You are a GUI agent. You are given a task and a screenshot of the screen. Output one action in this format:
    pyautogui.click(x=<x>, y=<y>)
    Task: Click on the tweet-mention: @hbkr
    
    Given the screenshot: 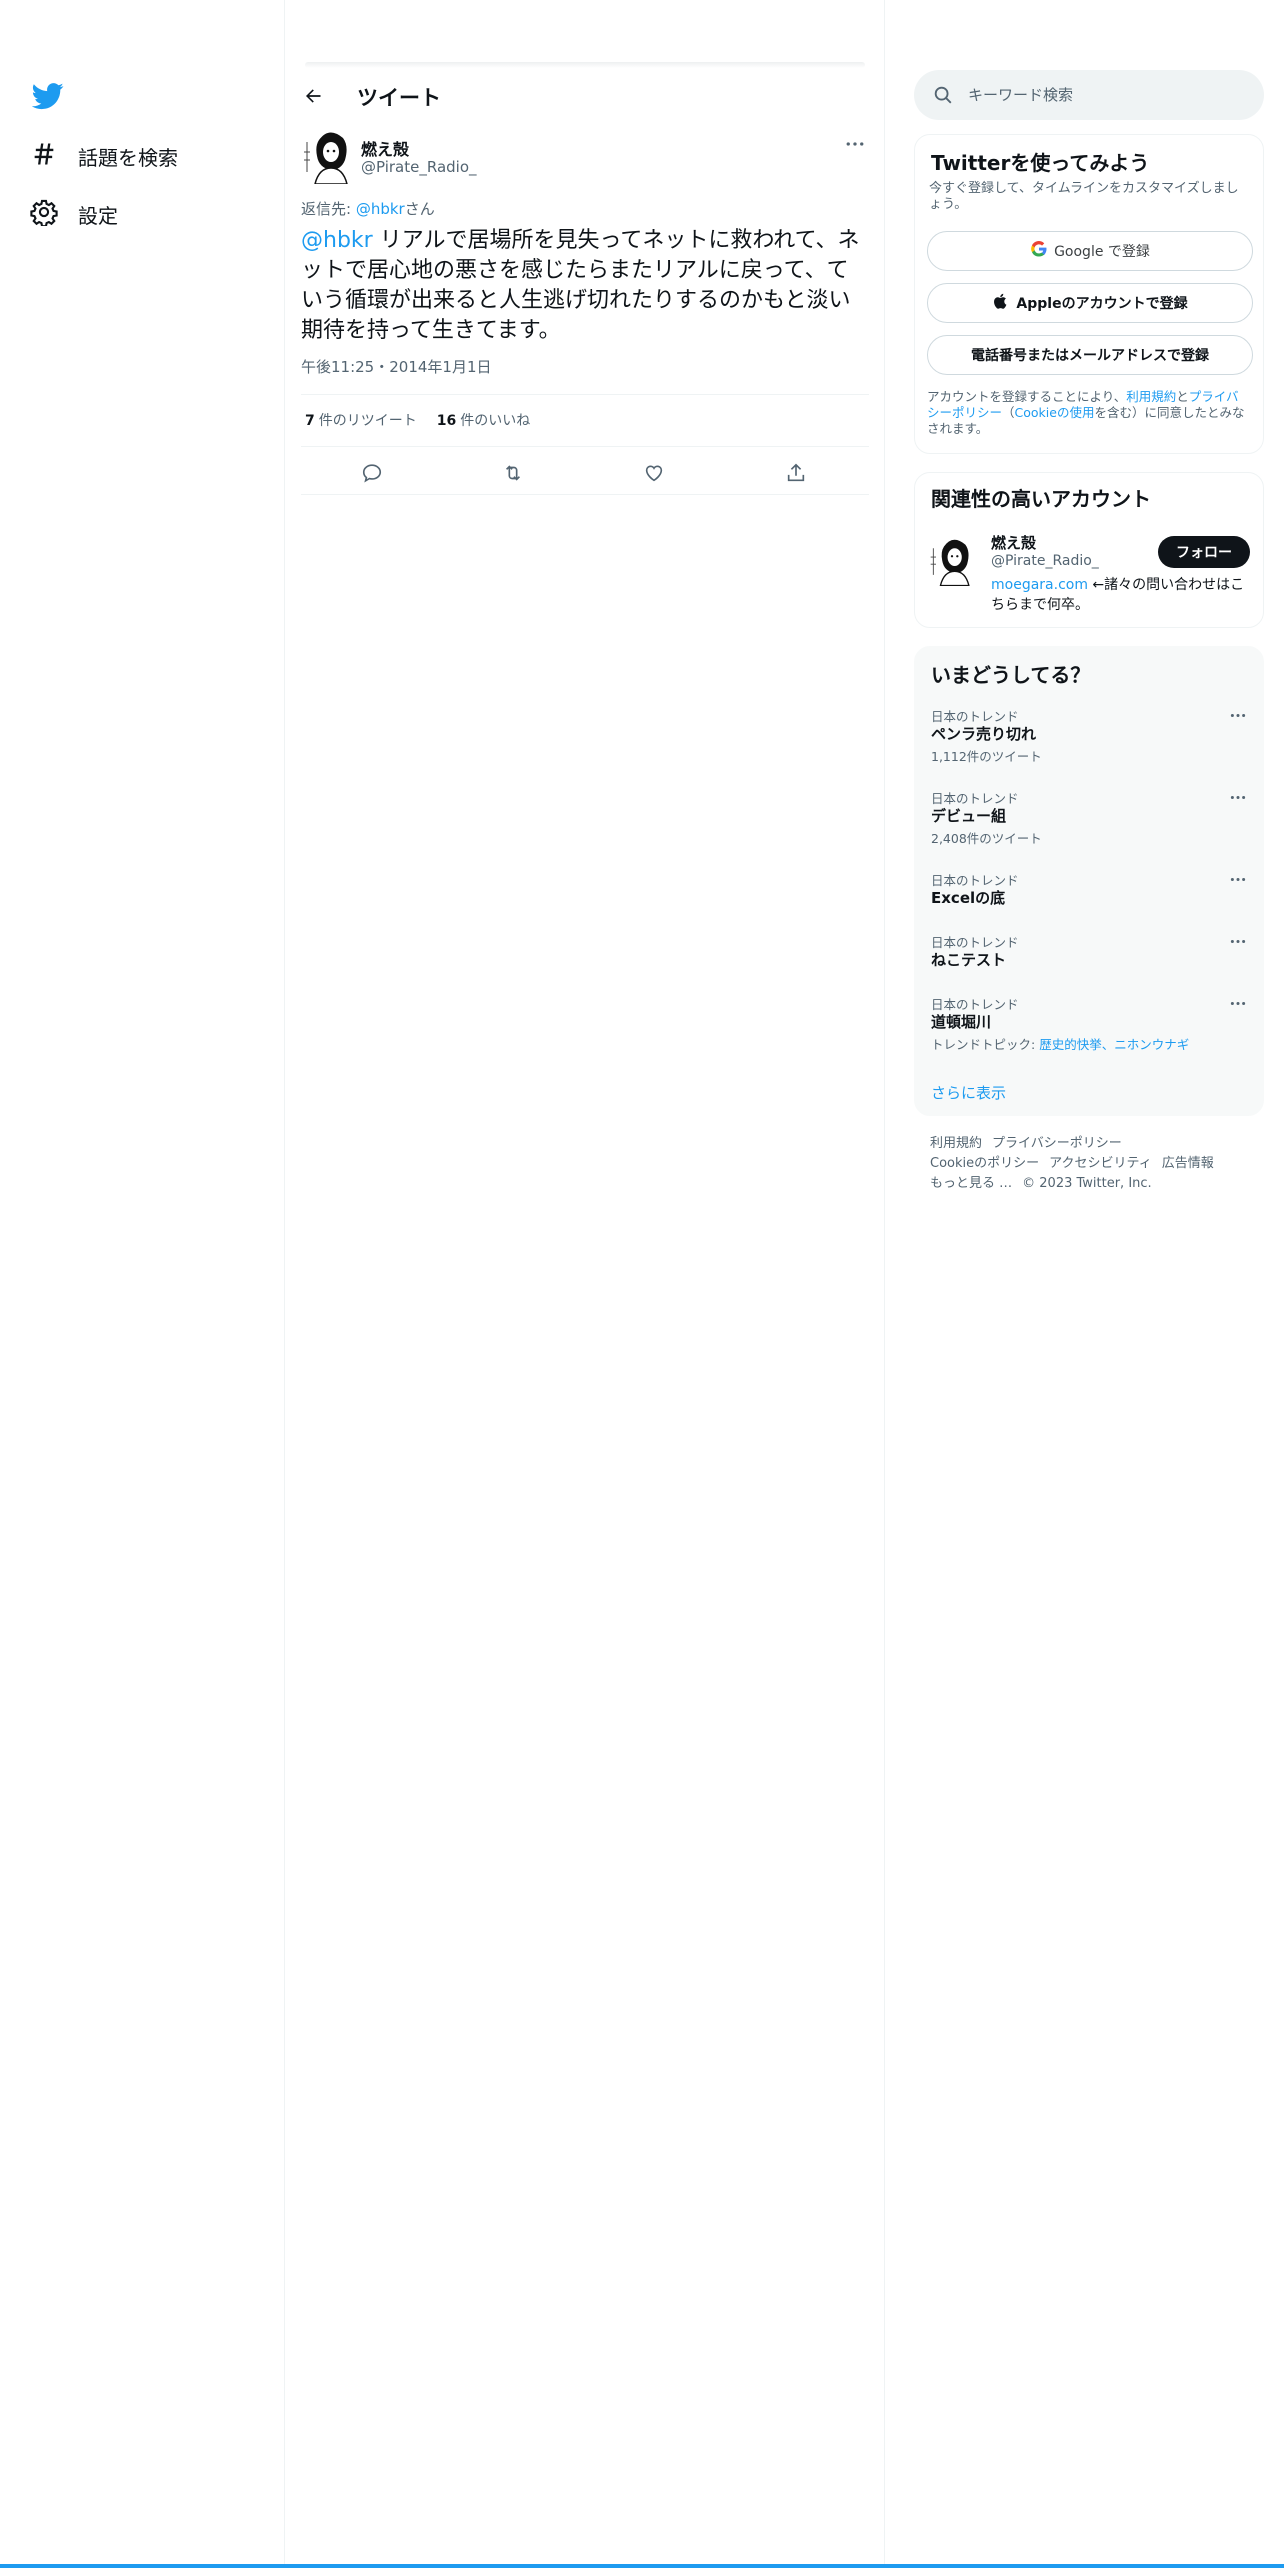 What is the action you would take?
    pyautogui.click(x=337, y=240)
    